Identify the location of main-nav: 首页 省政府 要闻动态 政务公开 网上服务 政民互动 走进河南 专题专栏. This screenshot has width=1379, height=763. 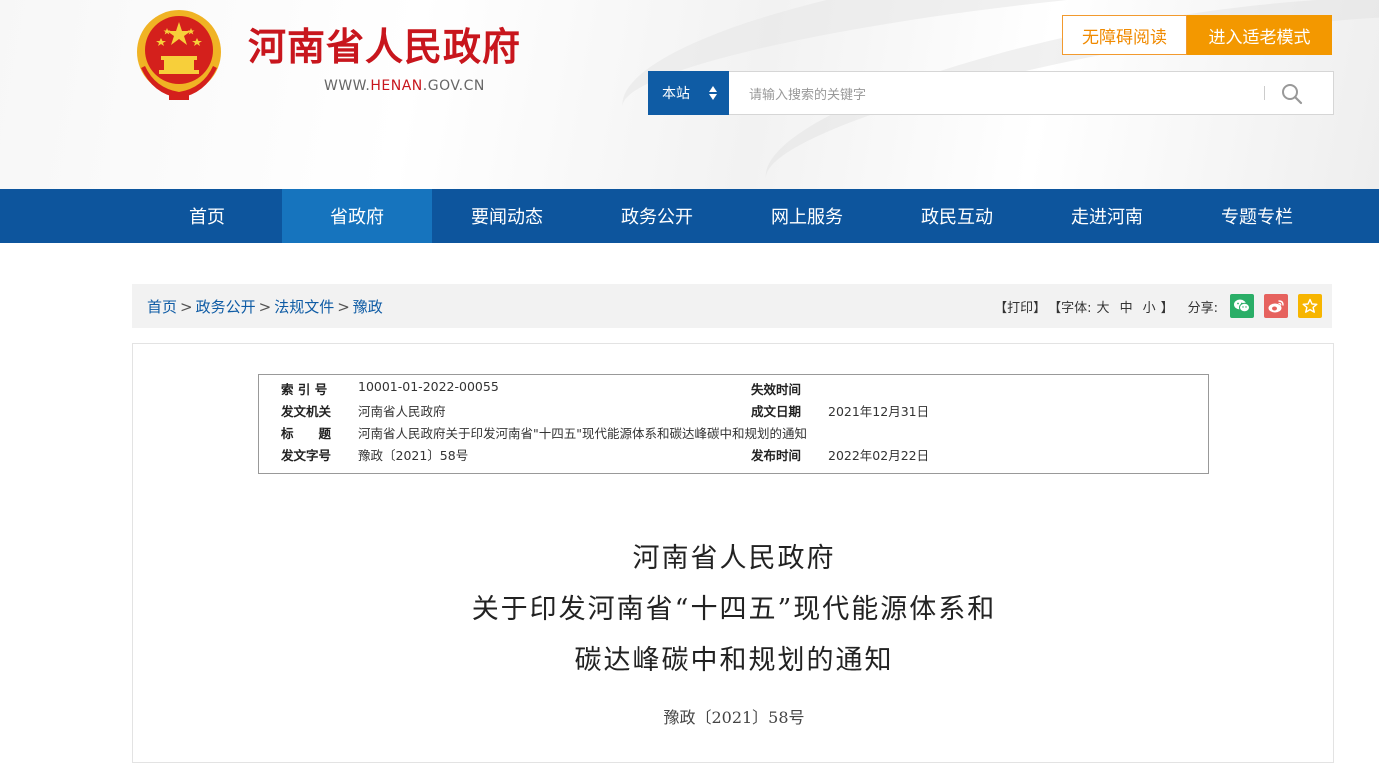
(689, 216).